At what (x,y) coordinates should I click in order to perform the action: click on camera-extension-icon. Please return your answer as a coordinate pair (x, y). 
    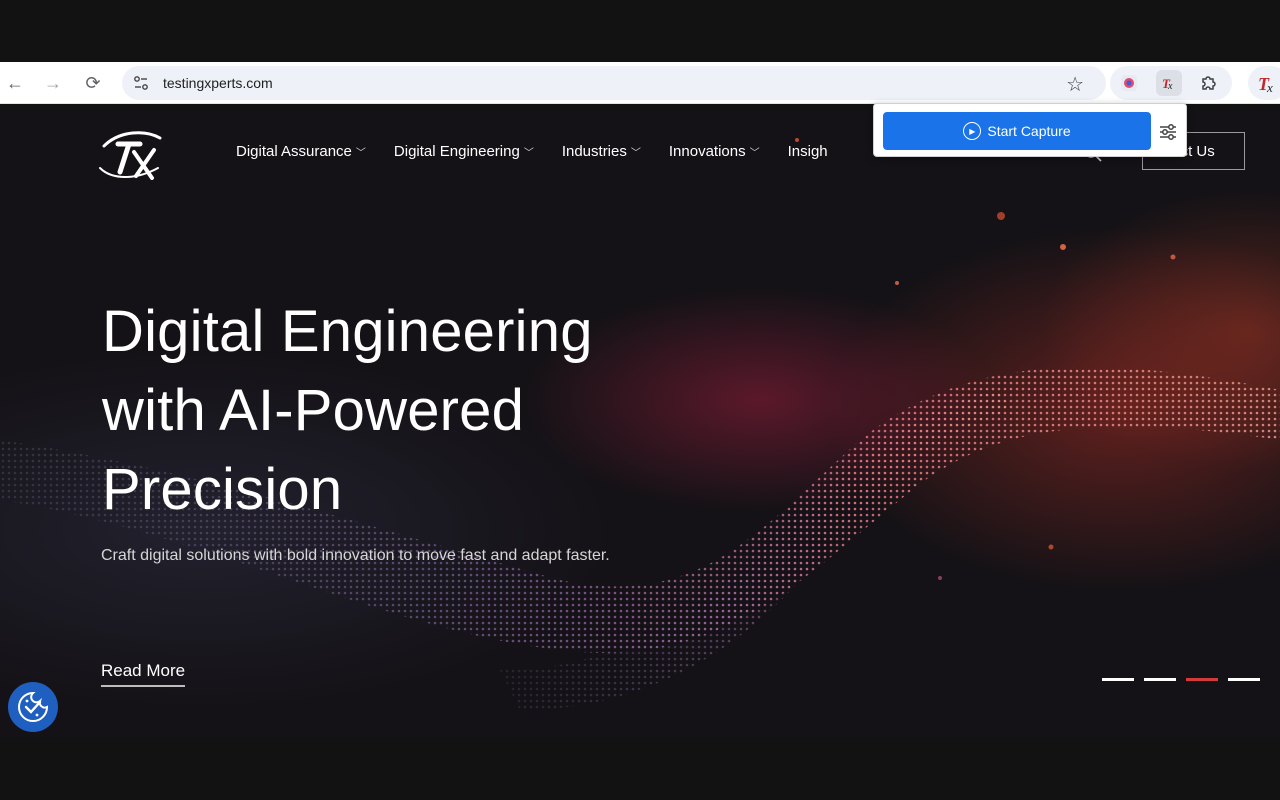
    Looking at the image, I should click on (1129, 83).